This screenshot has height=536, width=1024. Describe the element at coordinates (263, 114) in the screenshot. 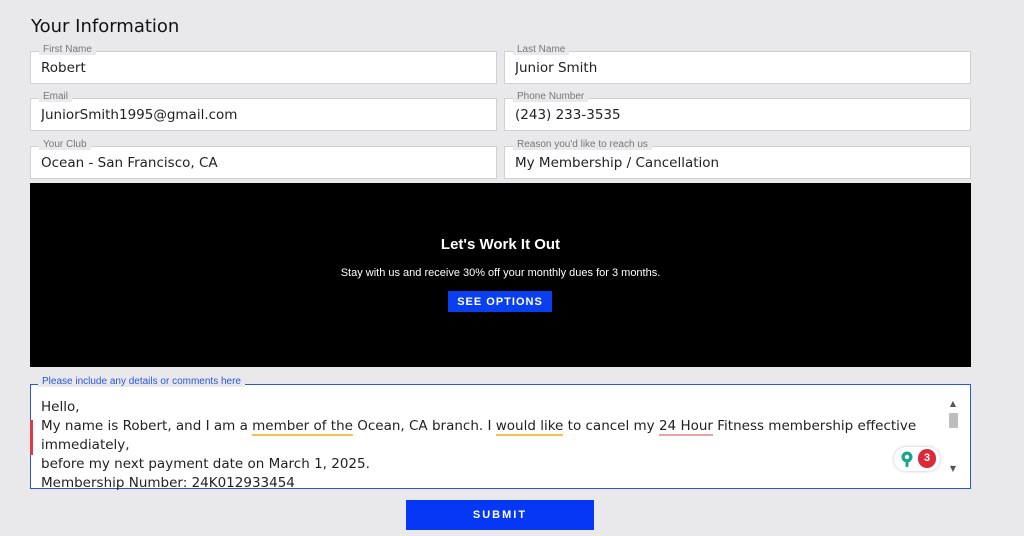

I see `email-input` at that location.